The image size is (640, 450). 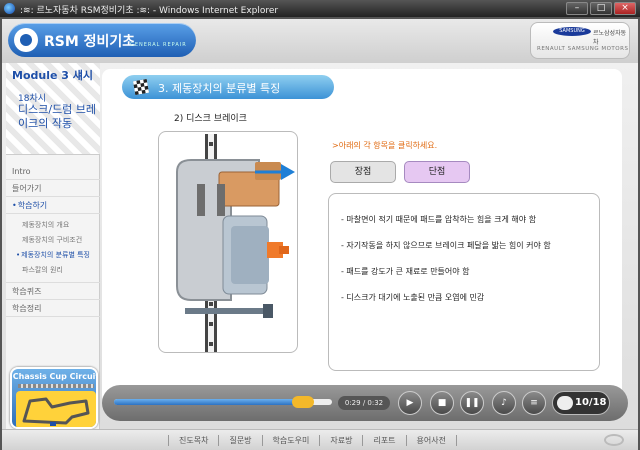 I want to click on subnav-item-overview: 제동장치의 개요, so click(x=61, y=225).